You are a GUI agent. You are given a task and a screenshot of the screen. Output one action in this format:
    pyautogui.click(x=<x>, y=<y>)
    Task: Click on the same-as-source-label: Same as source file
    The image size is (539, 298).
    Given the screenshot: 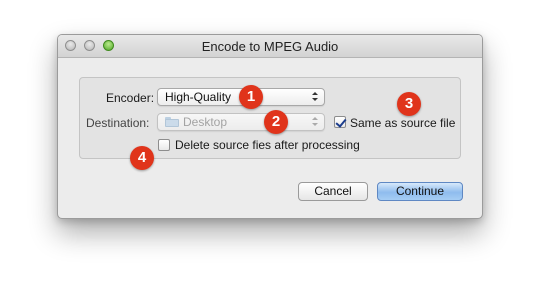 What is the action you would take?
    pyautogui.click(x=402, y=123)
    